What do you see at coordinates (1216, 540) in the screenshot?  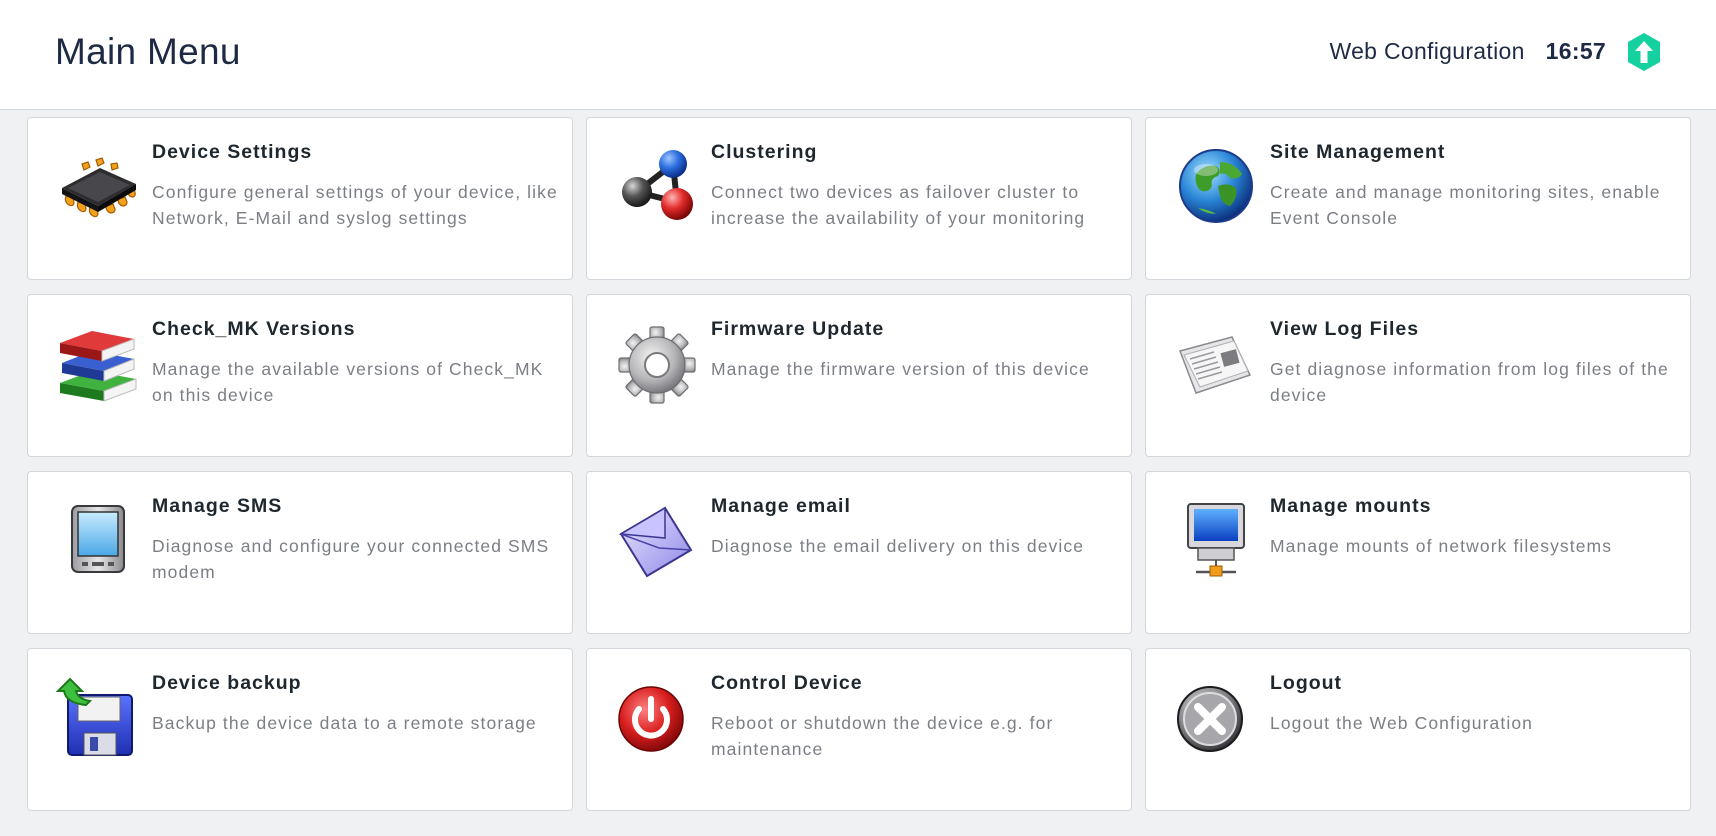 I see `network-computer-icon` at bounding box center [1216, 540].